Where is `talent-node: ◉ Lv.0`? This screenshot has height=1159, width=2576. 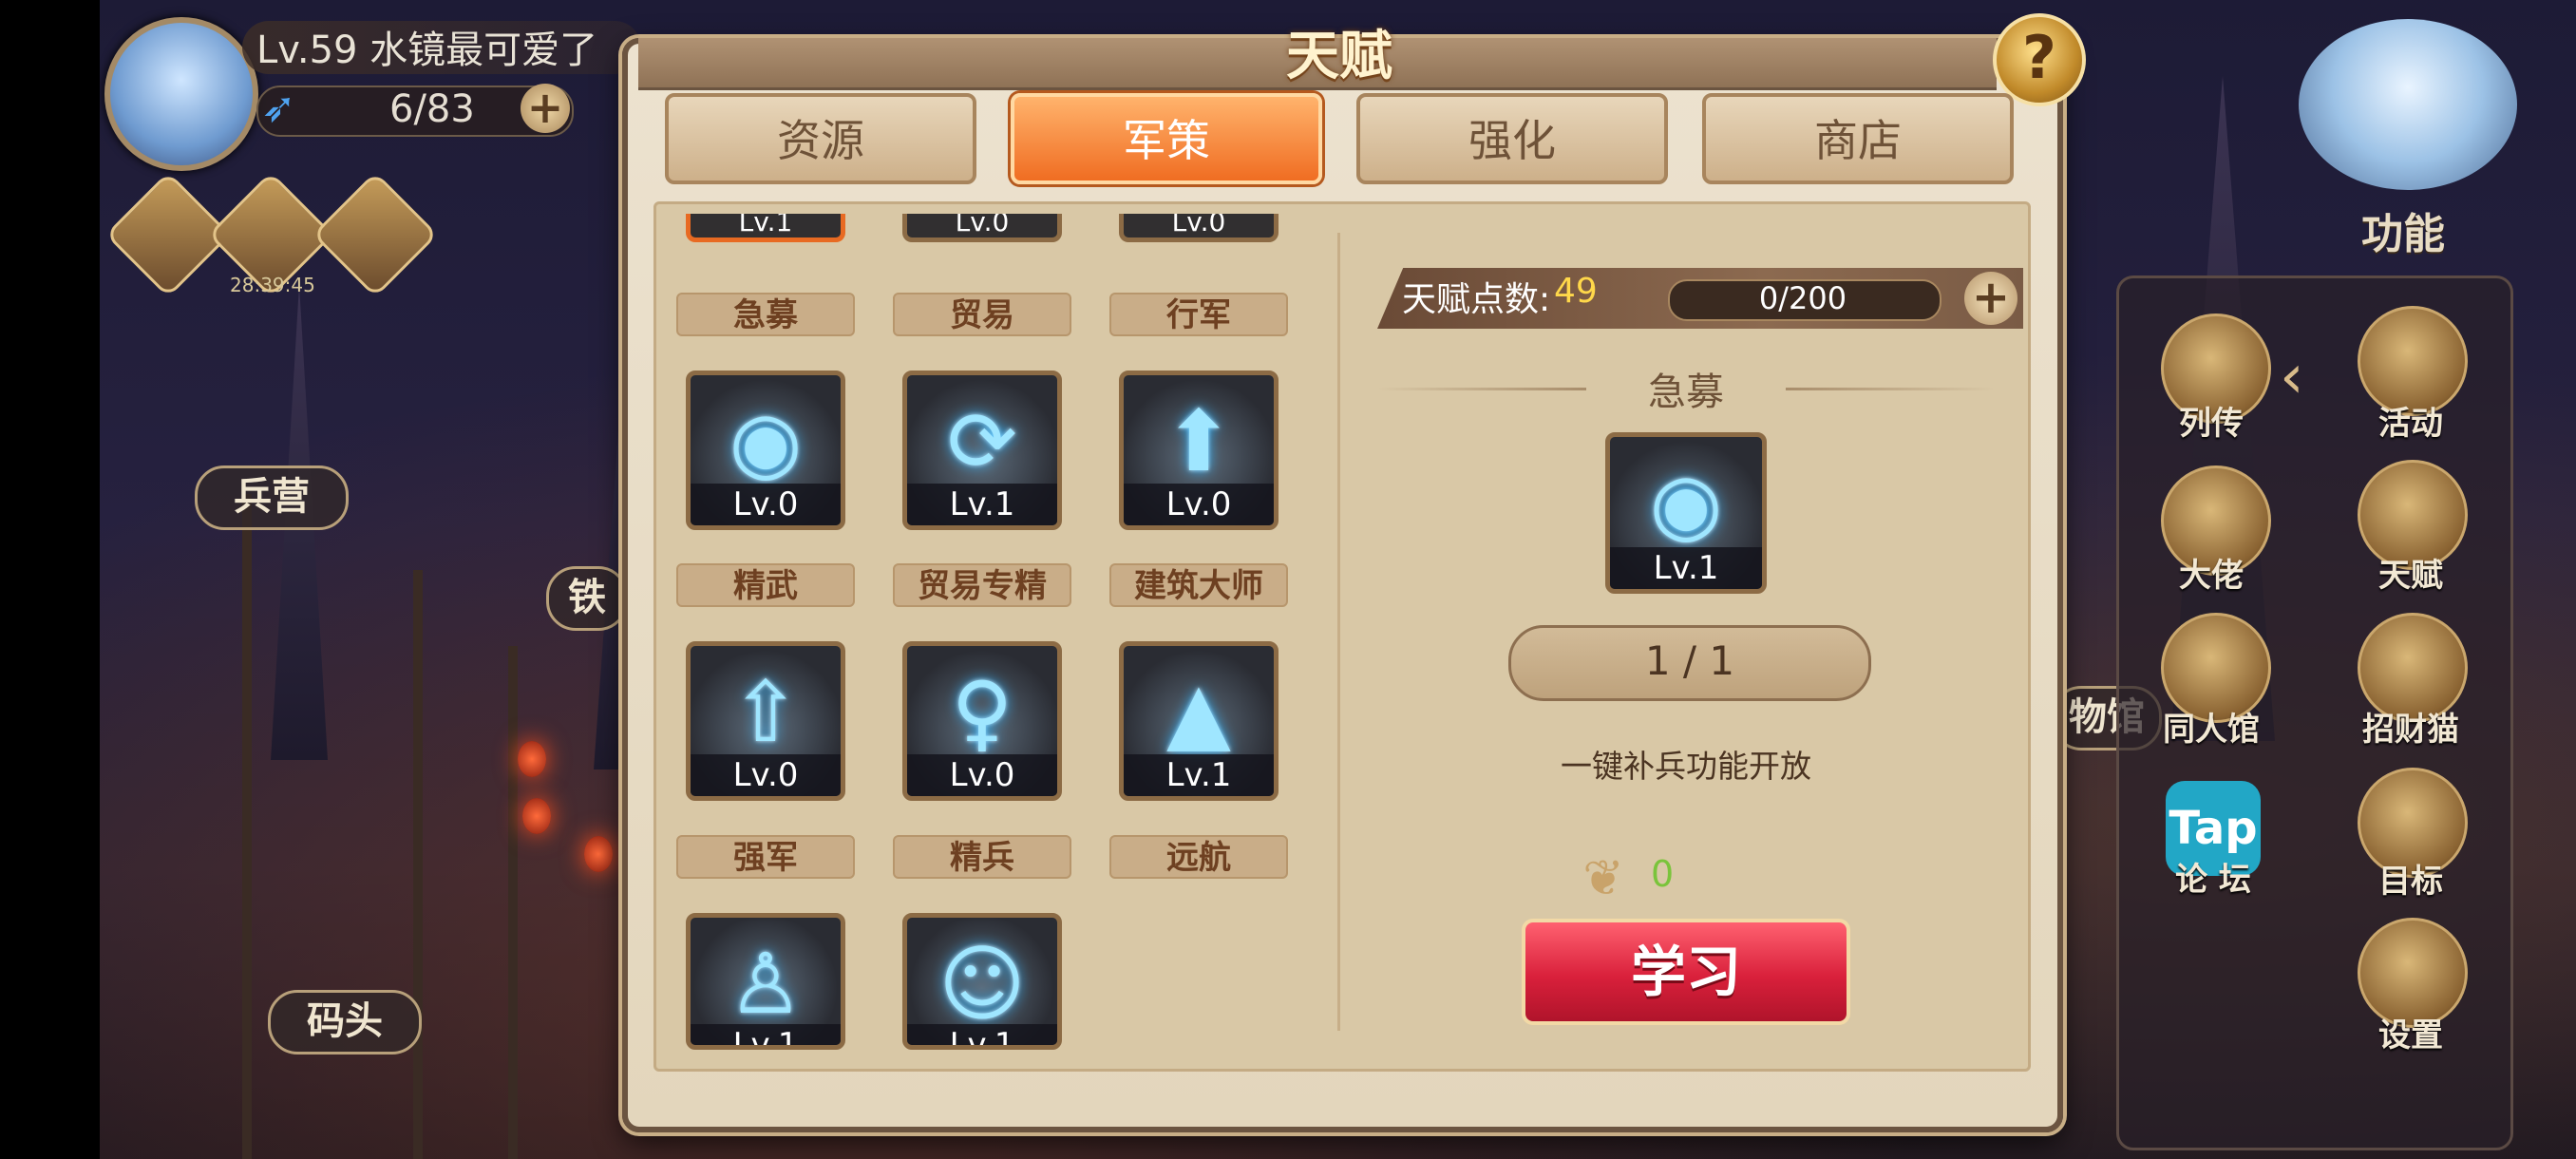
talent-node: ◉ Lv.0 is located at coordinates (765, 450).